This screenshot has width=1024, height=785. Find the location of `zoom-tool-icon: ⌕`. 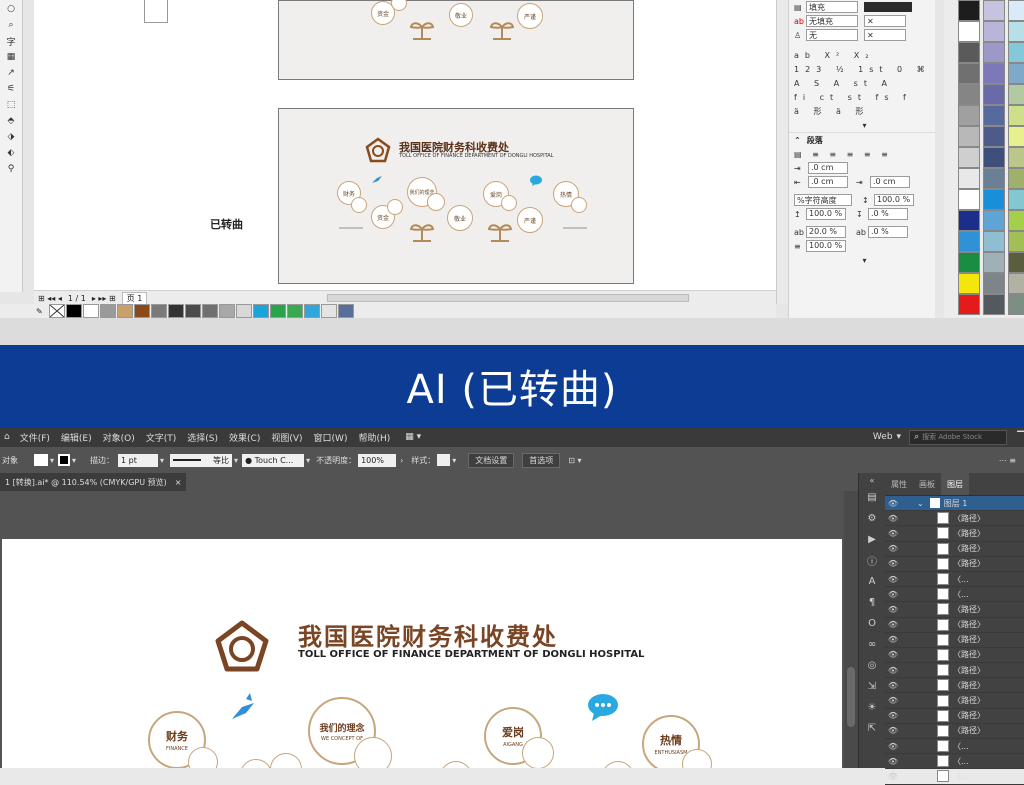

zoom-tool-icon: ⌕ is located at coordinates (11, 25).